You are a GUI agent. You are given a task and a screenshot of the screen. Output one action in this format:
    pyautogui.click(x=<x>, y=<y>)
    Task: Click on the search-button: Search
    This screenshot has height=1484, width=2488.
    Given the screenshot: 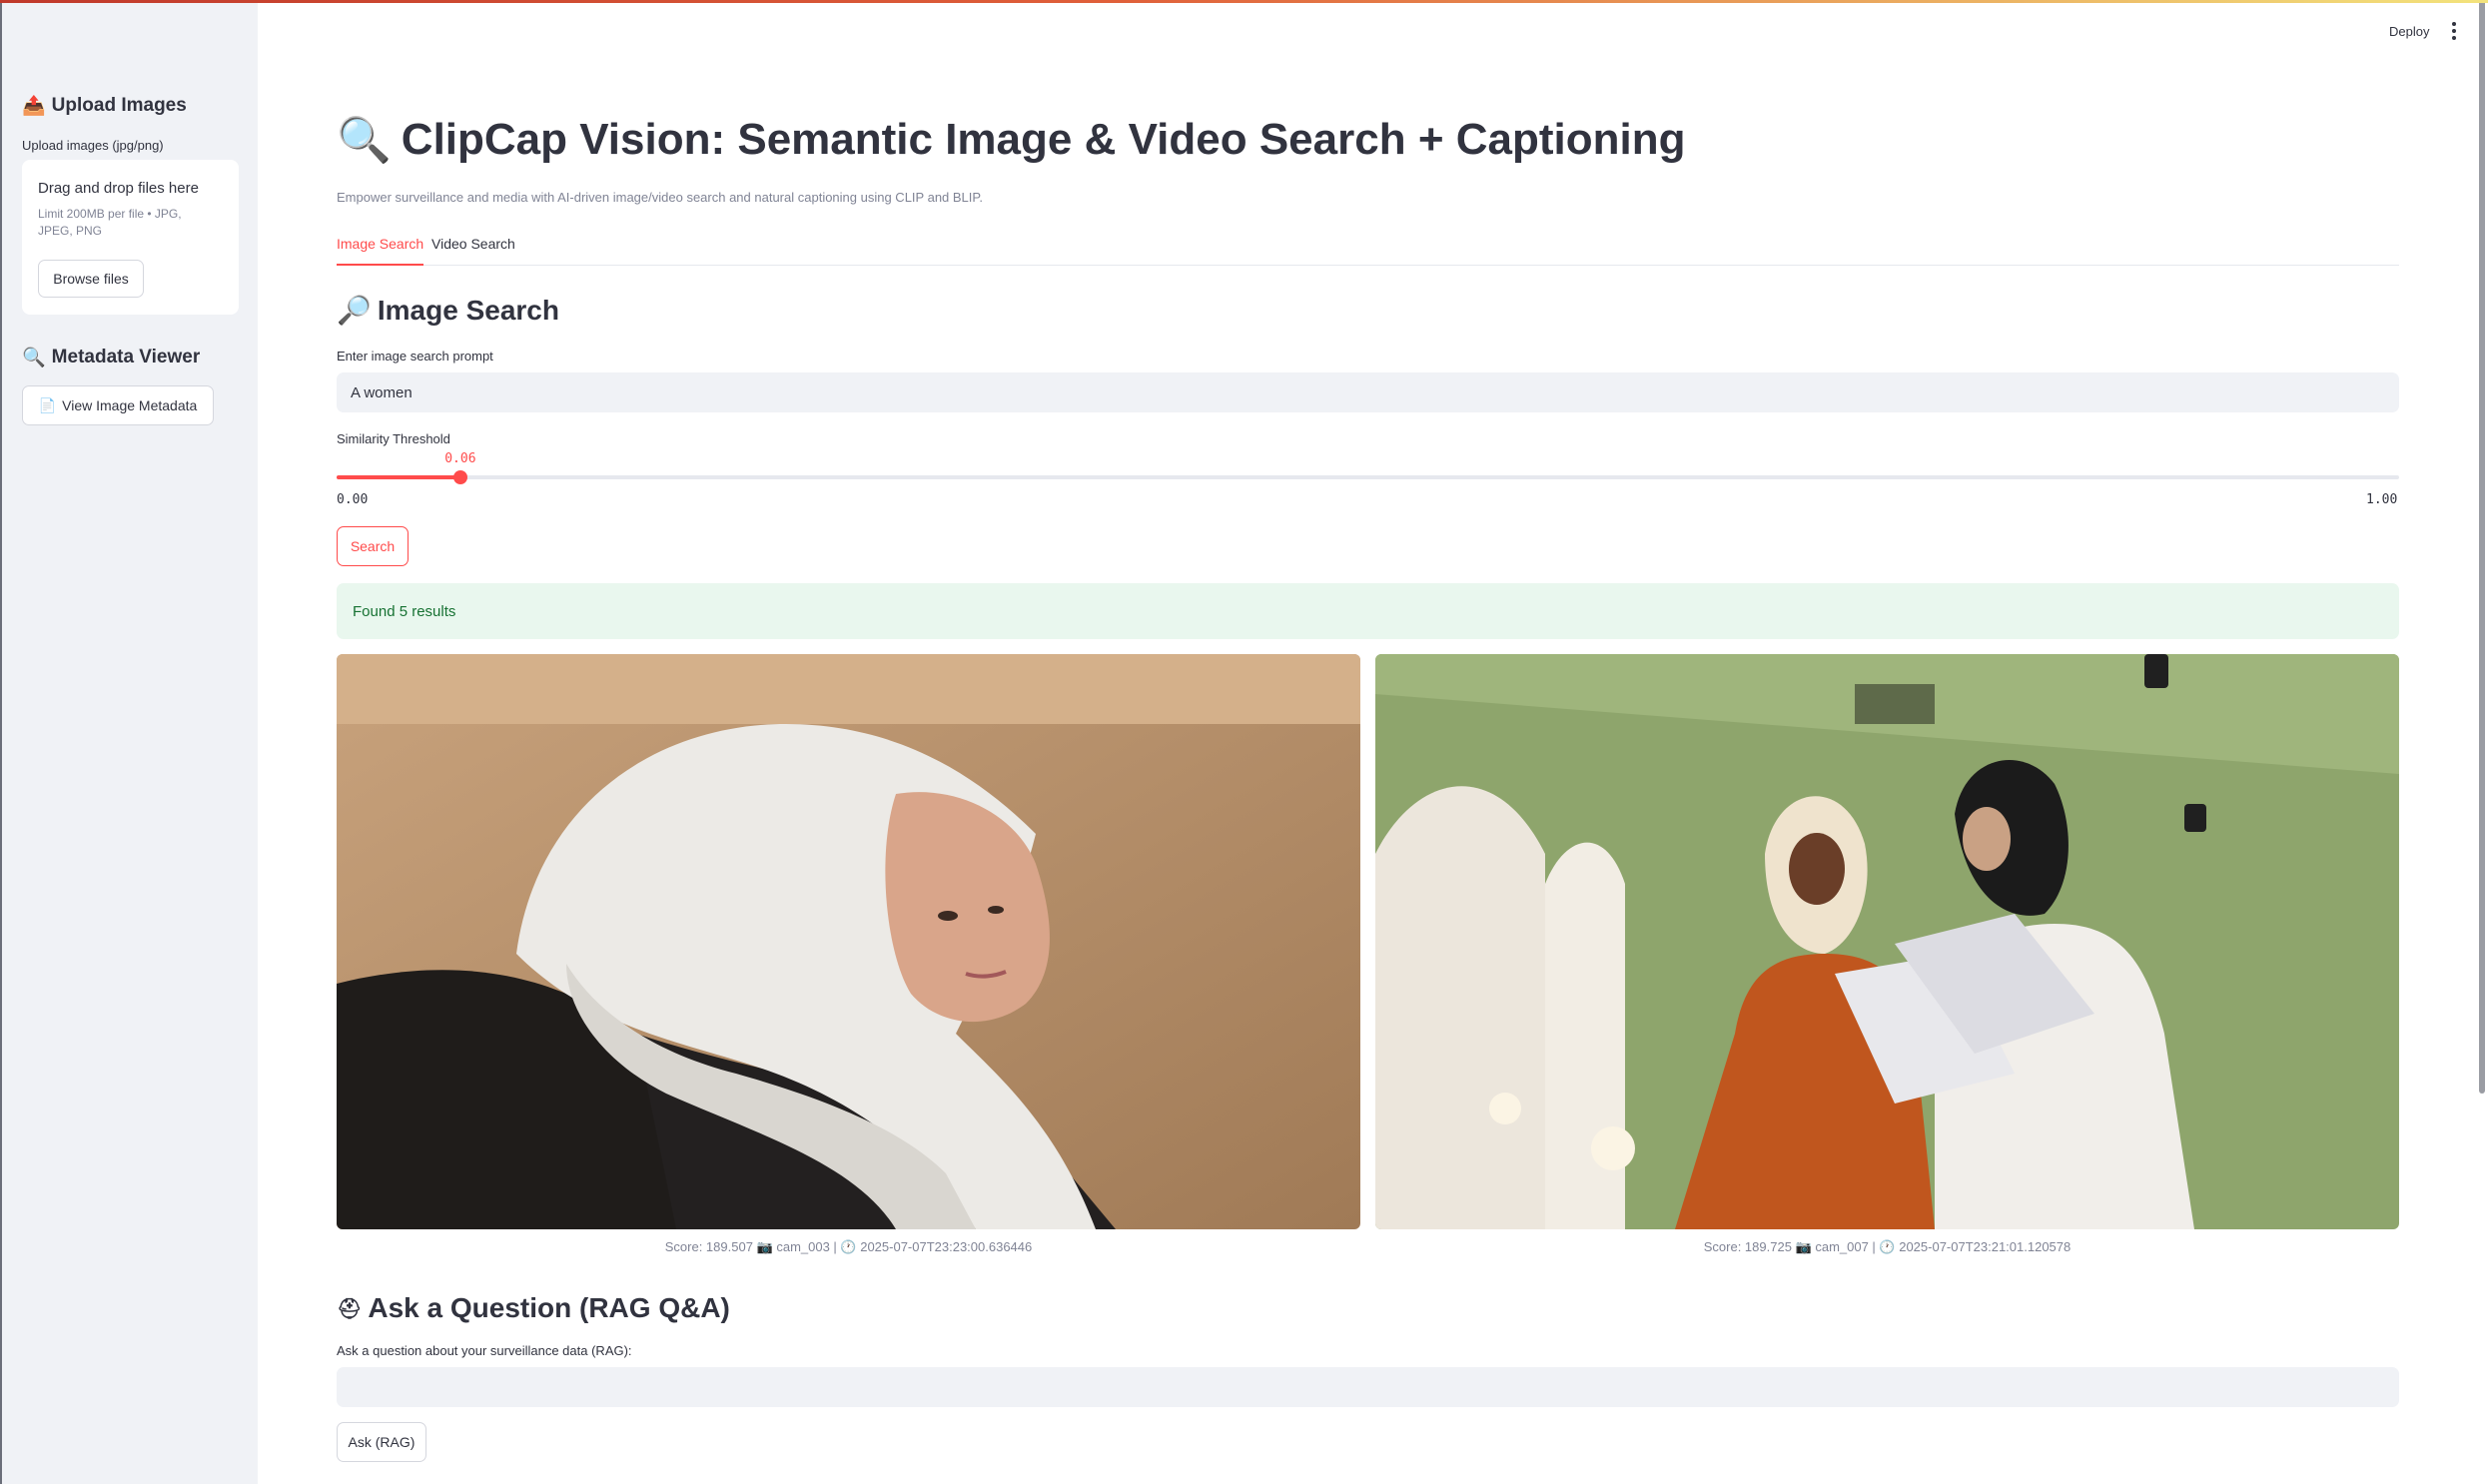 What is the action you would take?
    pyautogui.click(x=373, y=546)
    